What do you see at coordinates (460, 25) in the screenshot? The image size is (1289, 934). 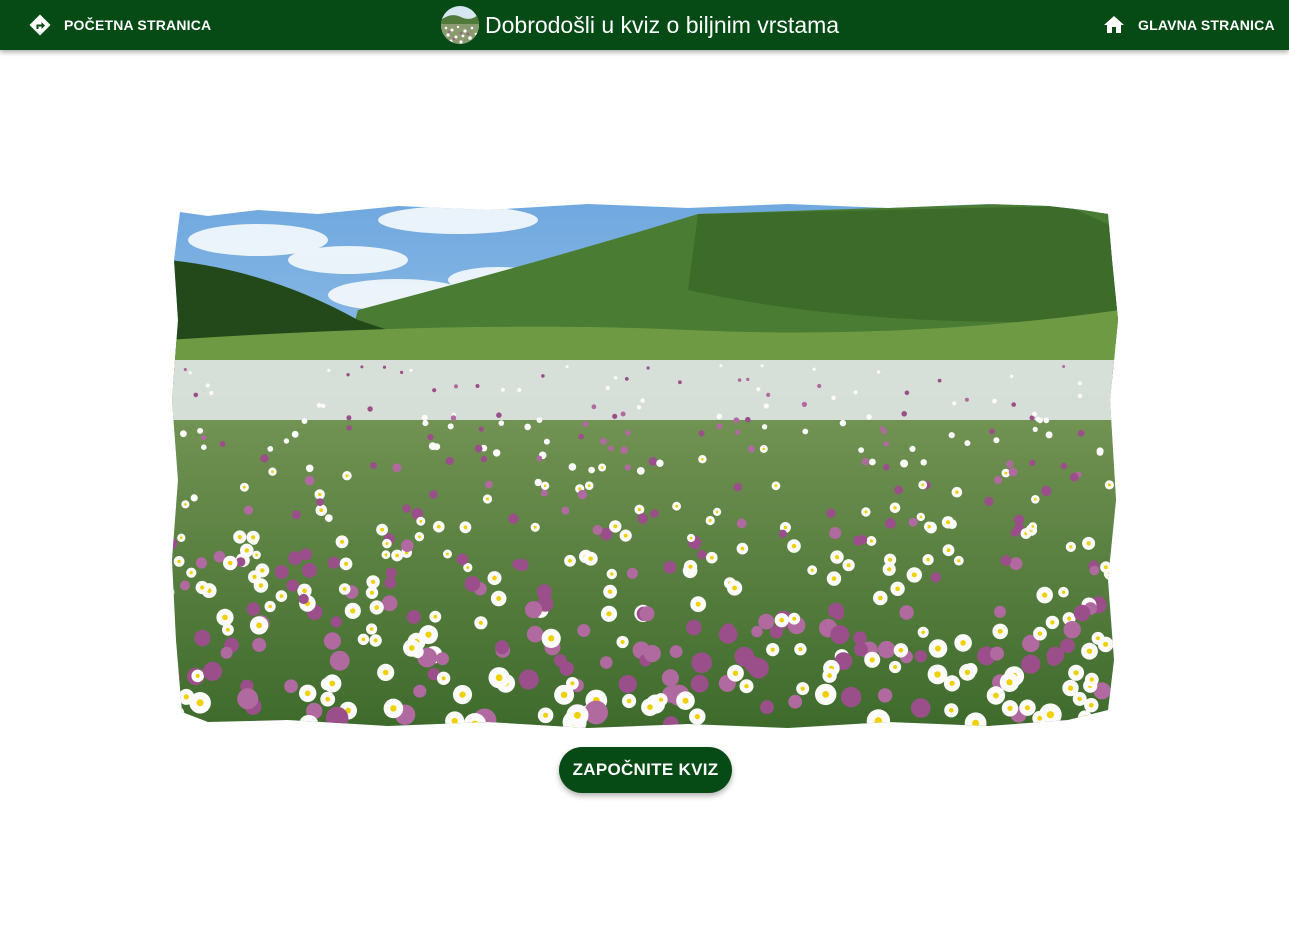 I see `avatar` at bounding box center [460, 25].